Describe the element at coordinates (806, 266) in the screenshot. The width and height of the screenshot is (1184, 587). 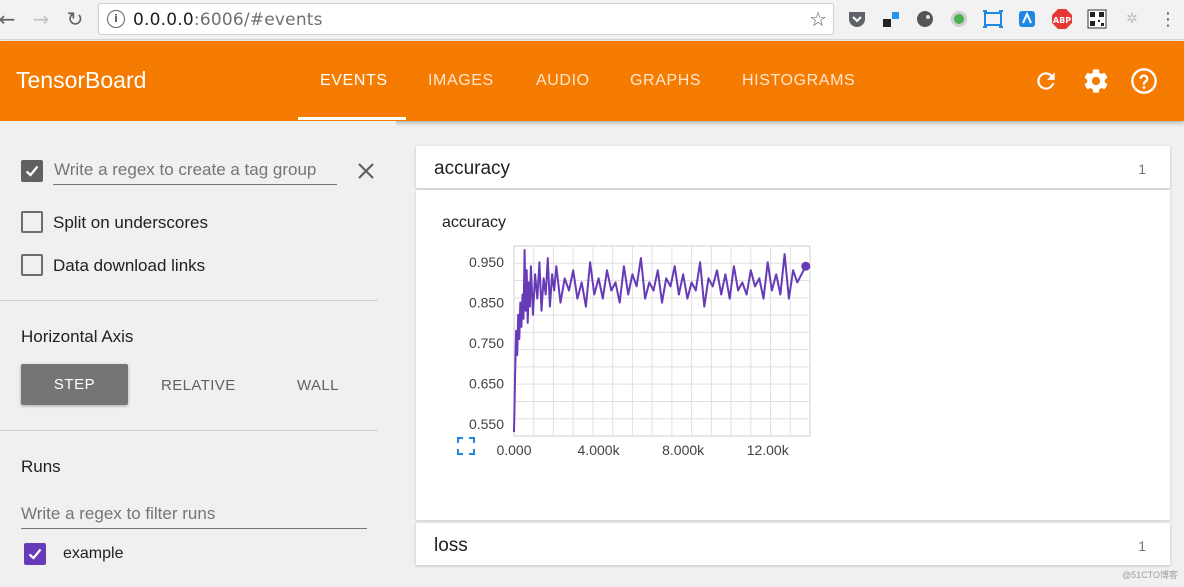
I see `series-last-point` at that location.